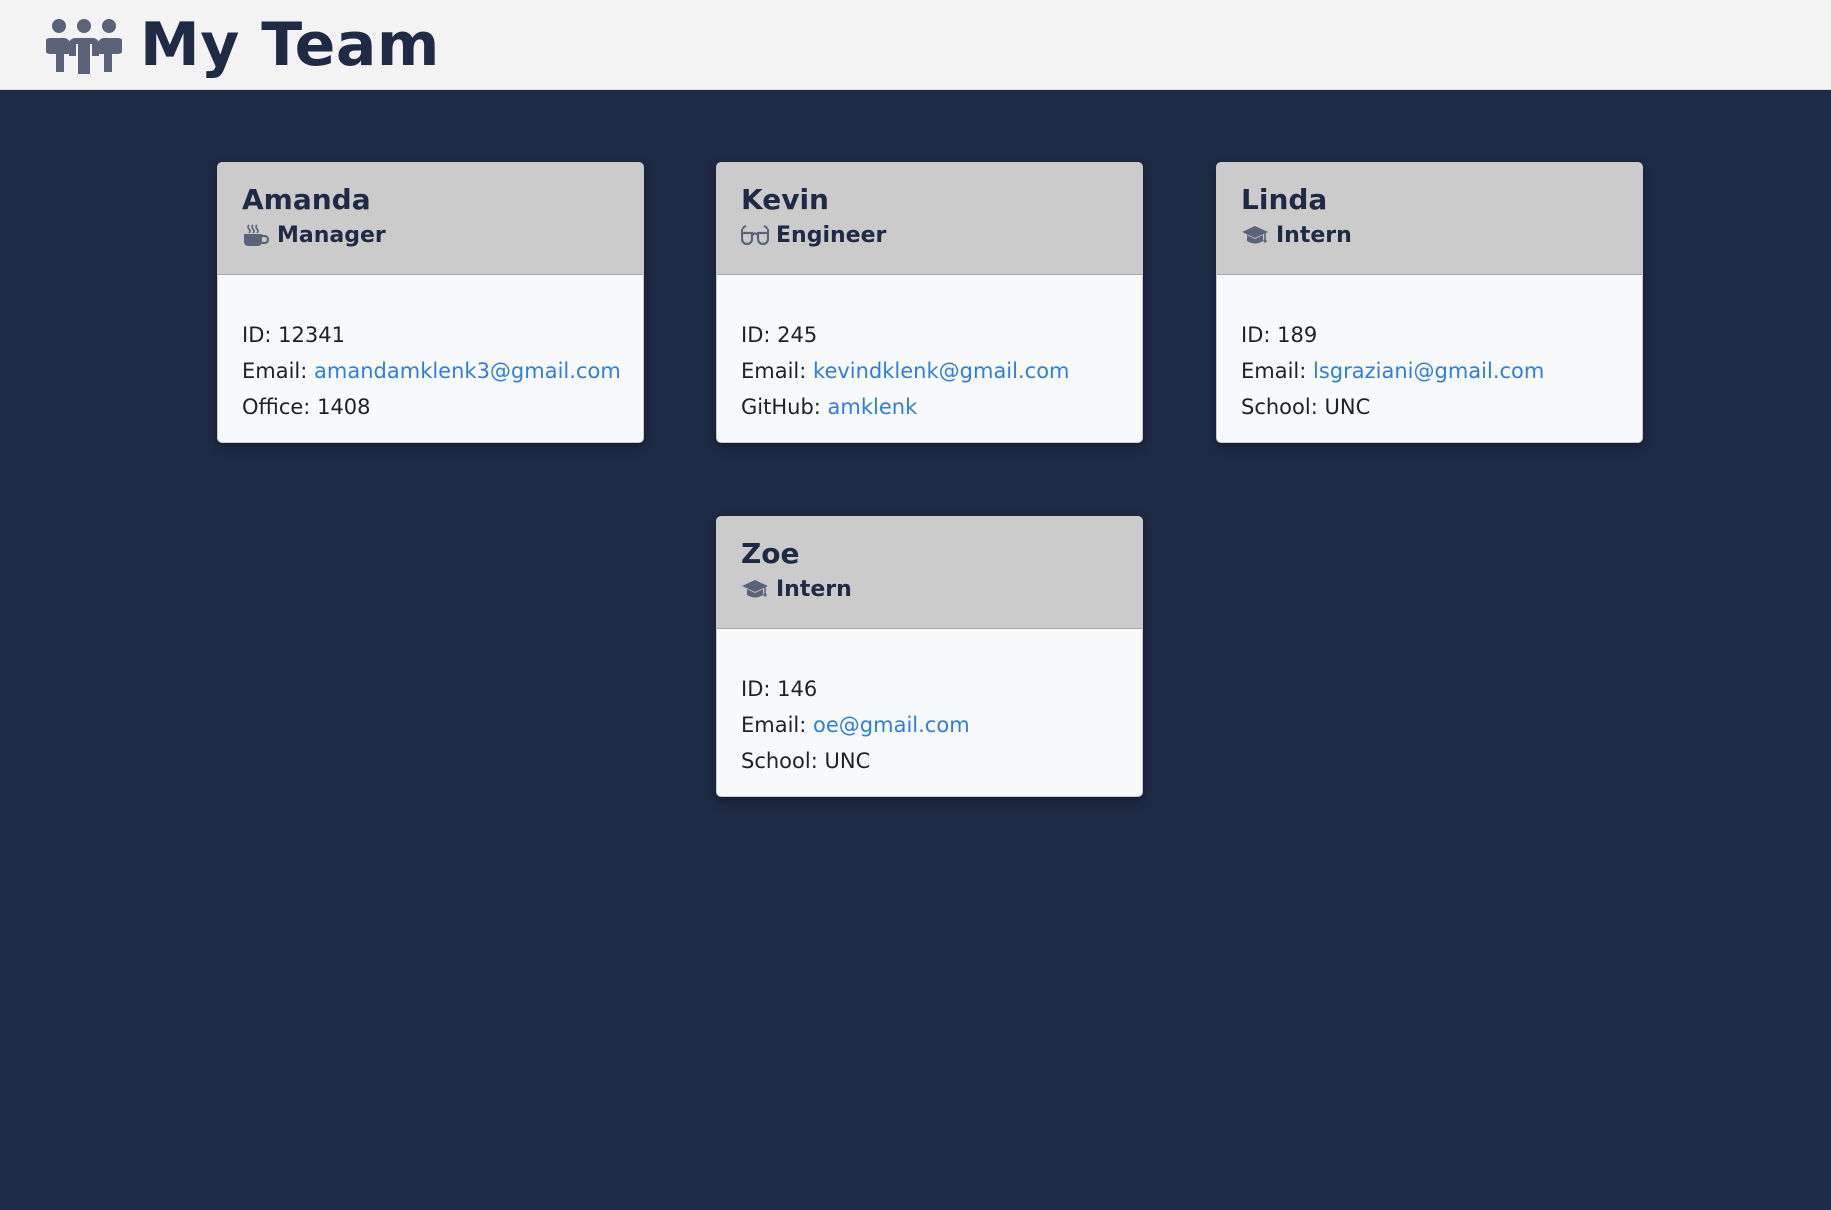 This screenshot has width=1831, height=1210. Describe the element at coordinates (929, 573) in the screenshot. I see `card-header: Zoe Intern` at that location.